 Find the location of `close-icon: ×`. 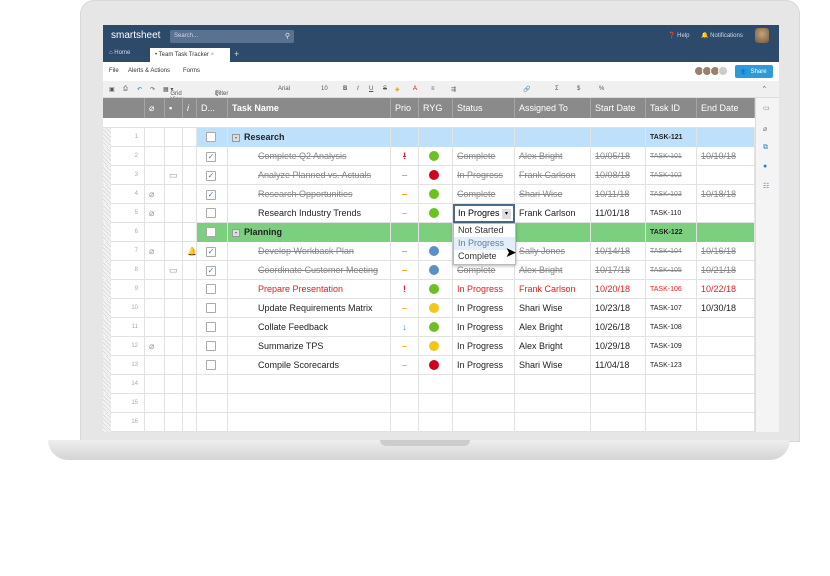

close-icon: × is located at coordinates (213, 55).